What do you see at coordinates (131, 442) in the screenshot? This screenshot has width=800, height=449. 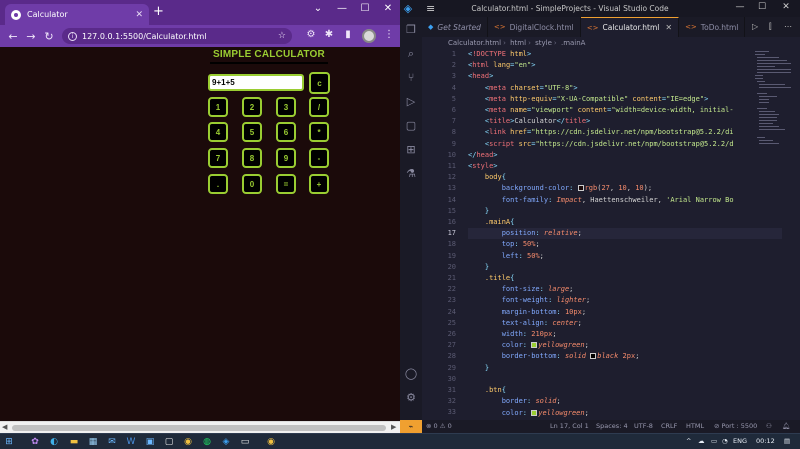 I see `word-app-icon: W` at bounding box center [131, 442].